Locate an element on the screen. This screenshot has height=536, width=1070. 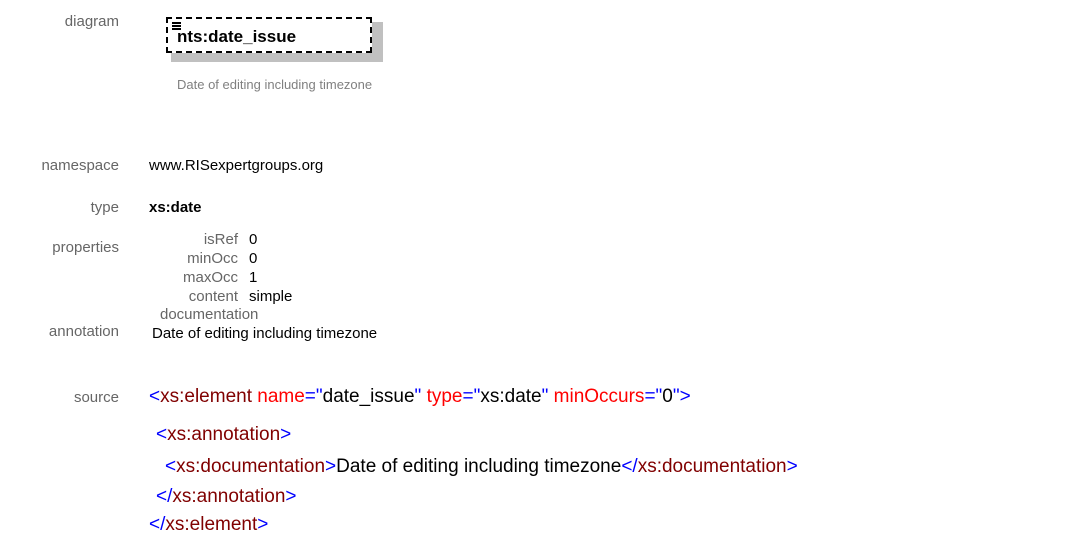
namespace-label: namespace is located at coordinates (80, 165).